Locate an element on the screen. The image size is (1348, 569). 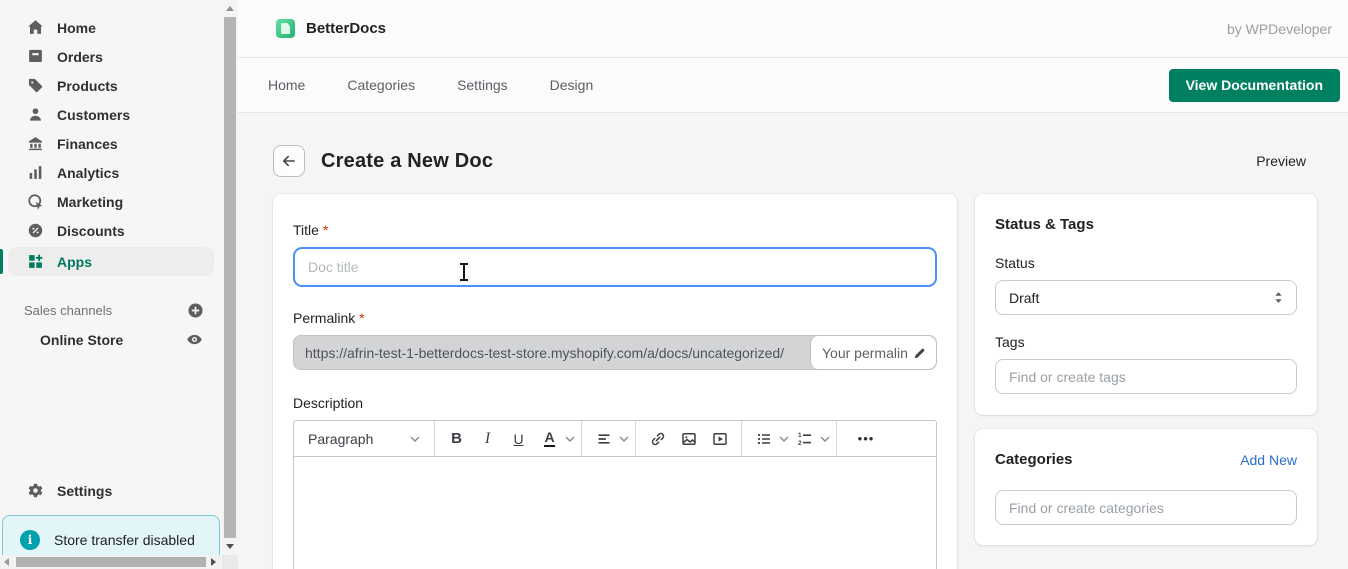
scroll-left-arrow-icon is located at coordinates (6, 562).